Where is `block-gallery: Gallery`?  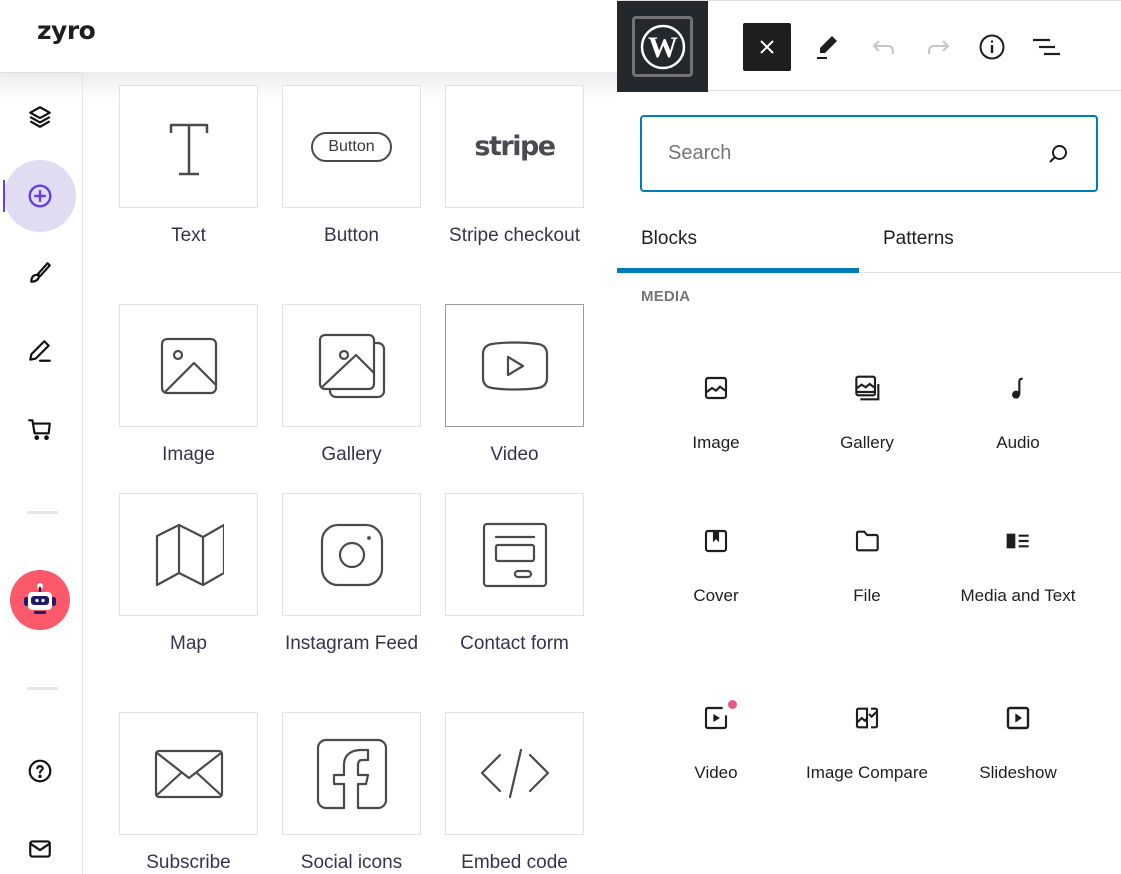
block-gallery: Gallery is located at coordinates (867, 411).